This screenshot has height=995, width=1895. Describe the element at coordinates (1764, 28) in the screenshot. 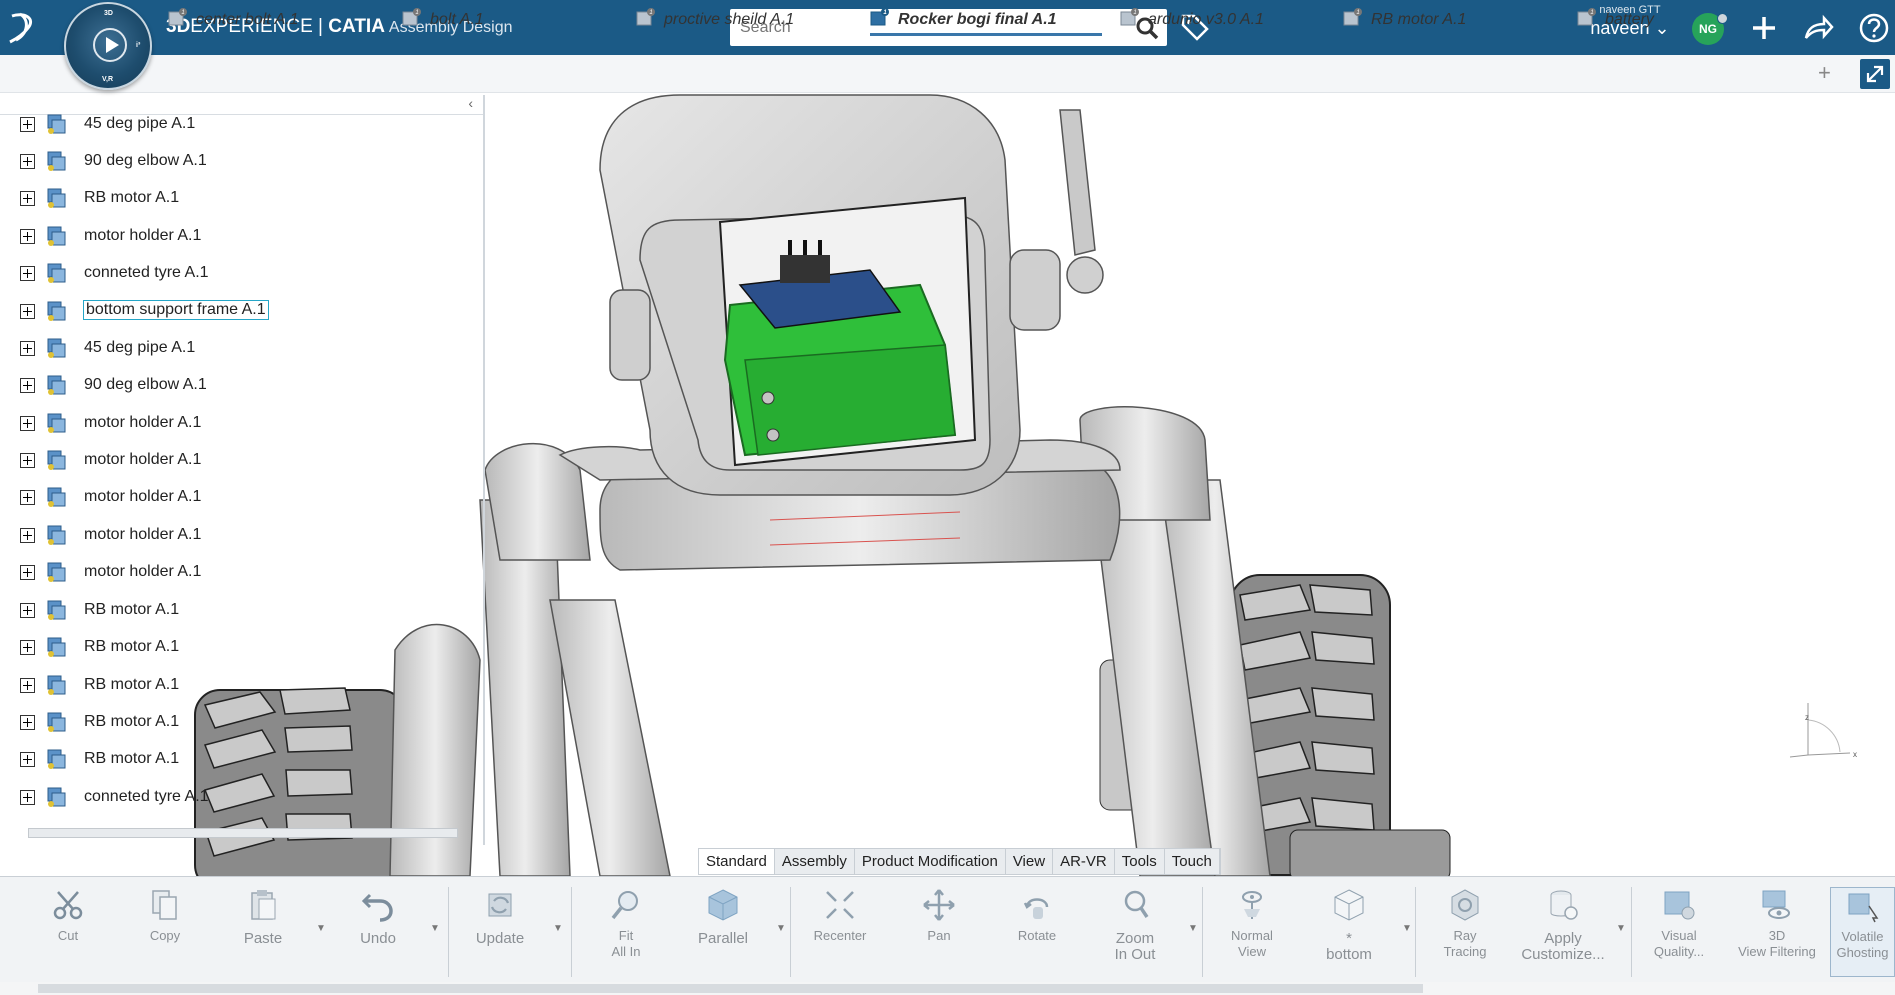

I see `plus-icon` at that location.